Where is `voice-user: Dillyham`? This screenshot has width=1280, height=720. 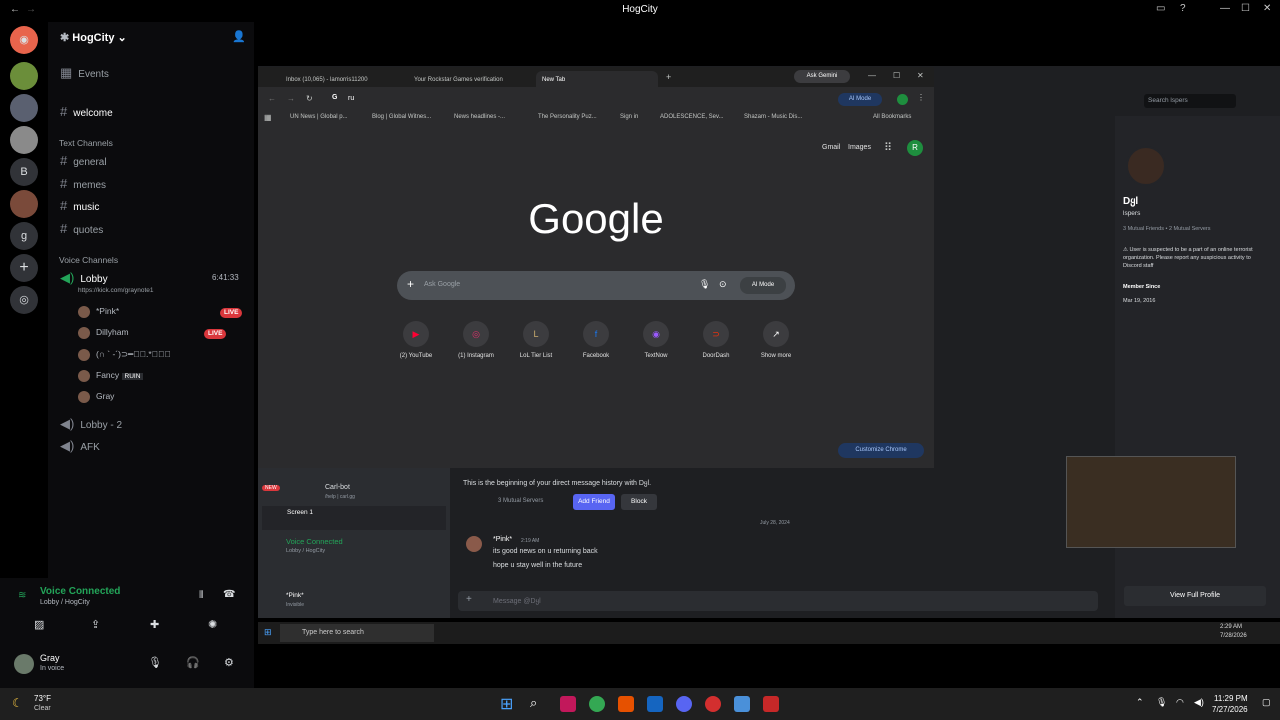 voice-user: Dillyham is located at coordinates (103, 332).